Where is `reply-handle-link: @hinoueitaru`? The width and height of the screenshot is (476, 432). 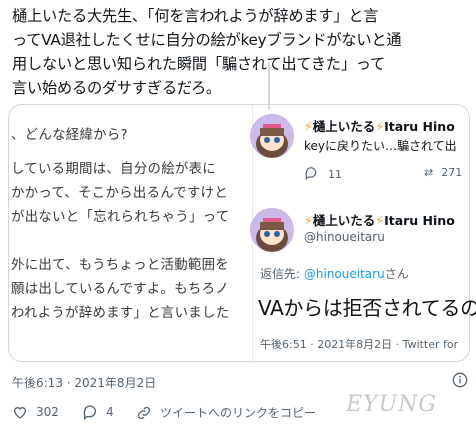
reply-handle-link: @hinoueitaru is located at coordinates (344, 274).